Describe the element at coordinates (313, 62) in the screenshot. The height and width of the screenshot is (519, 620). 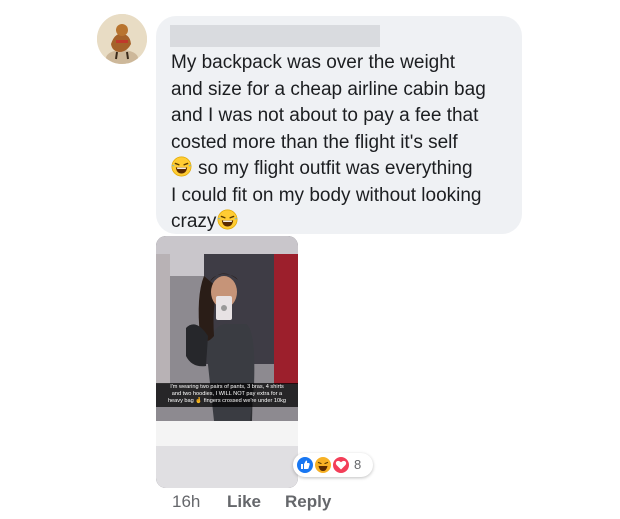
I see `comment-line-1: My backpack was over the weight` at that location.